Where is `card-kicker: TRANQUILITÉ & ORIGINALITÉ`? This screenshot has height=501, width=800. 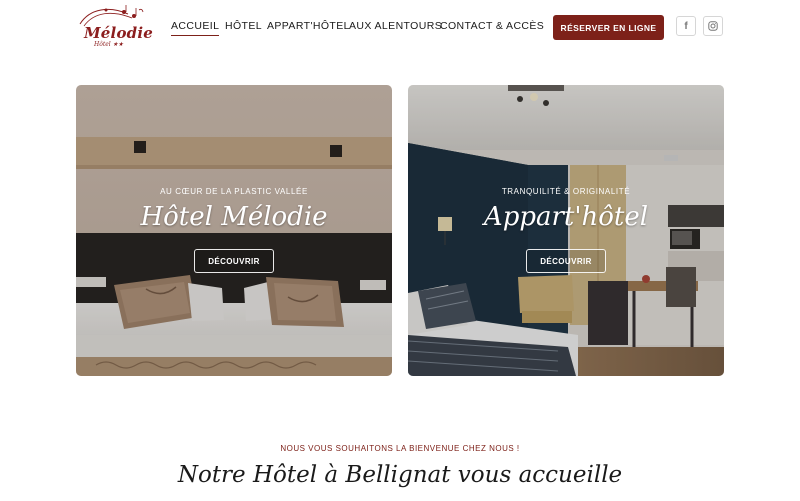
card-kicker: TRANQUILITÉ & ORIGINALITÉ is located at coordinates (566, 191).